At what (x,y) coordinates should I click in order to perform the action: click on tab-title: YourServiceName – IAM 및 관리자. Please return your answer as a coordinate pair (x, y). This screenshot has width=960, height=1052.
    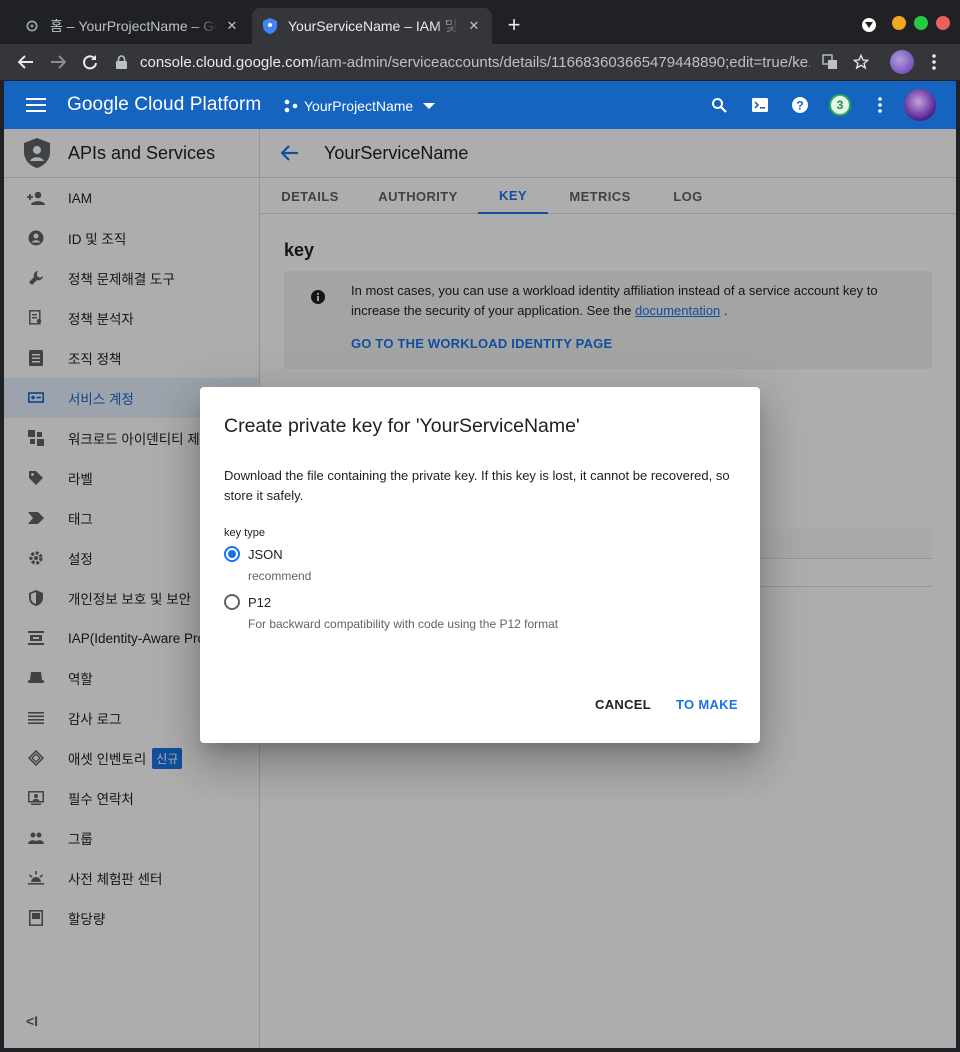
    Looking at the image, I should click on (374, 26).